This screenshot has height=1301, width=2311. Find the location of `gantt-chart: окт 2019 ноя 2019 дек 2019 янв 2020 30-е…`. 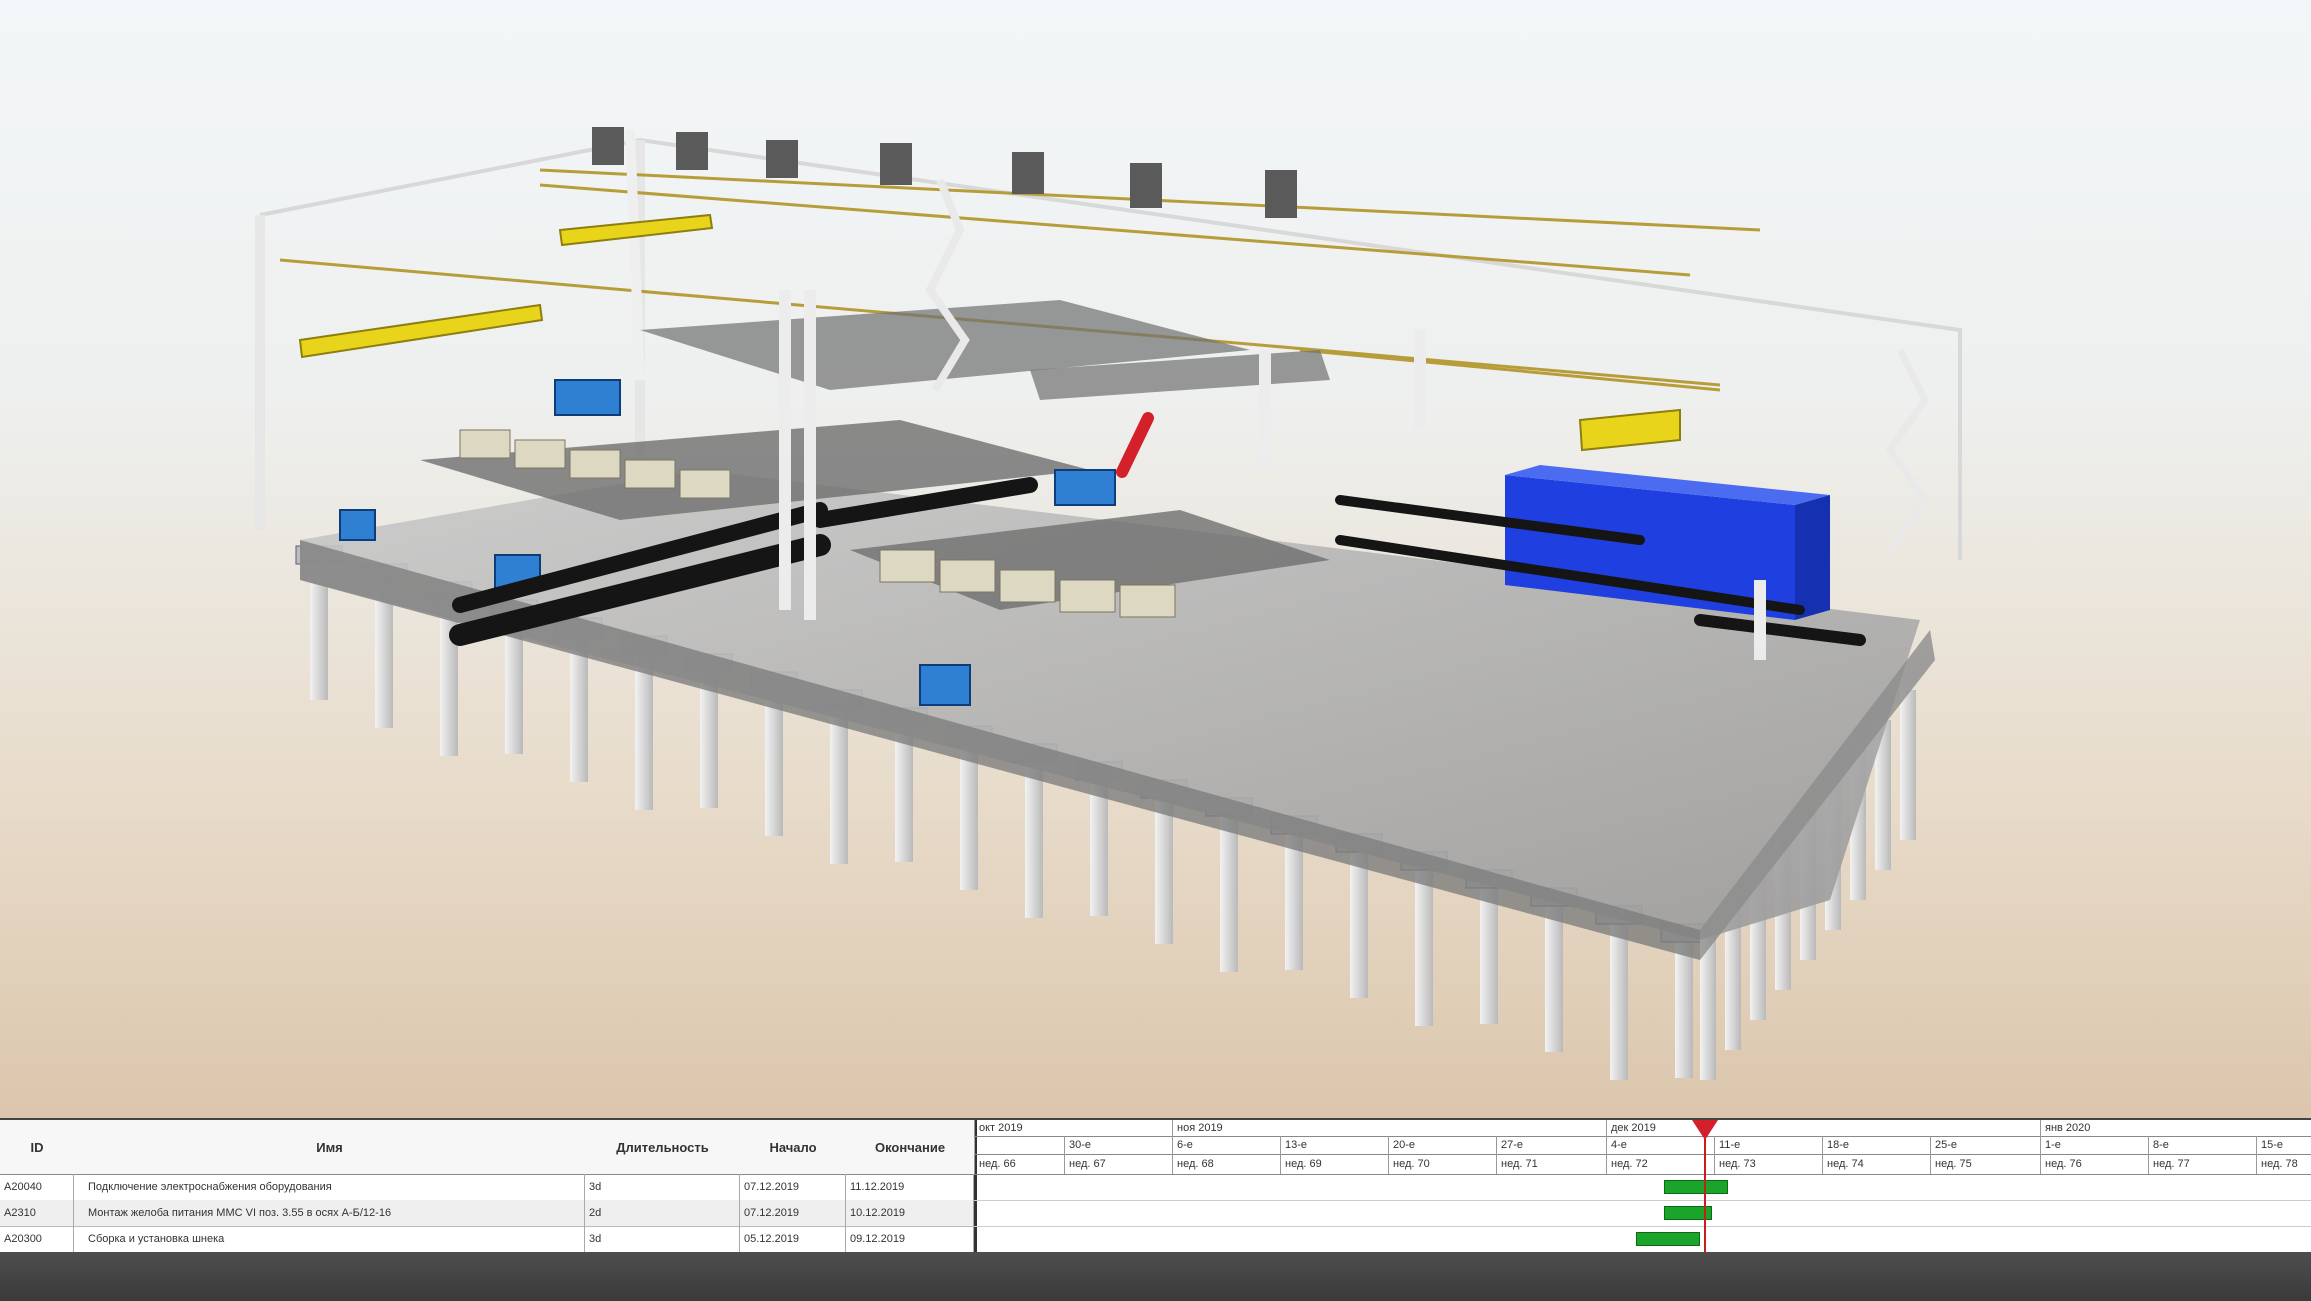

gantt-chart: окт 2019 ноя 2019 дек 2019 янв 2020 30-е… is located at coordinates (1642, 1186).